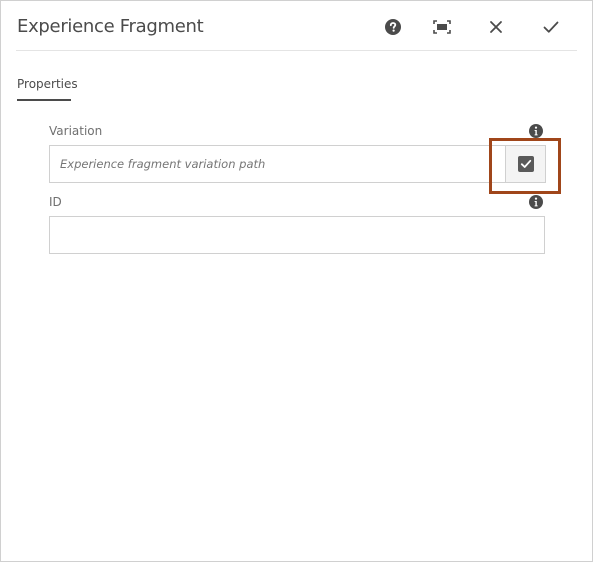 This screenshot has width=593, height=562. What do you see at coordinates (76, 131) in the screenshot?
I see `variation-label: Variation` at bounding box center [76, 131].